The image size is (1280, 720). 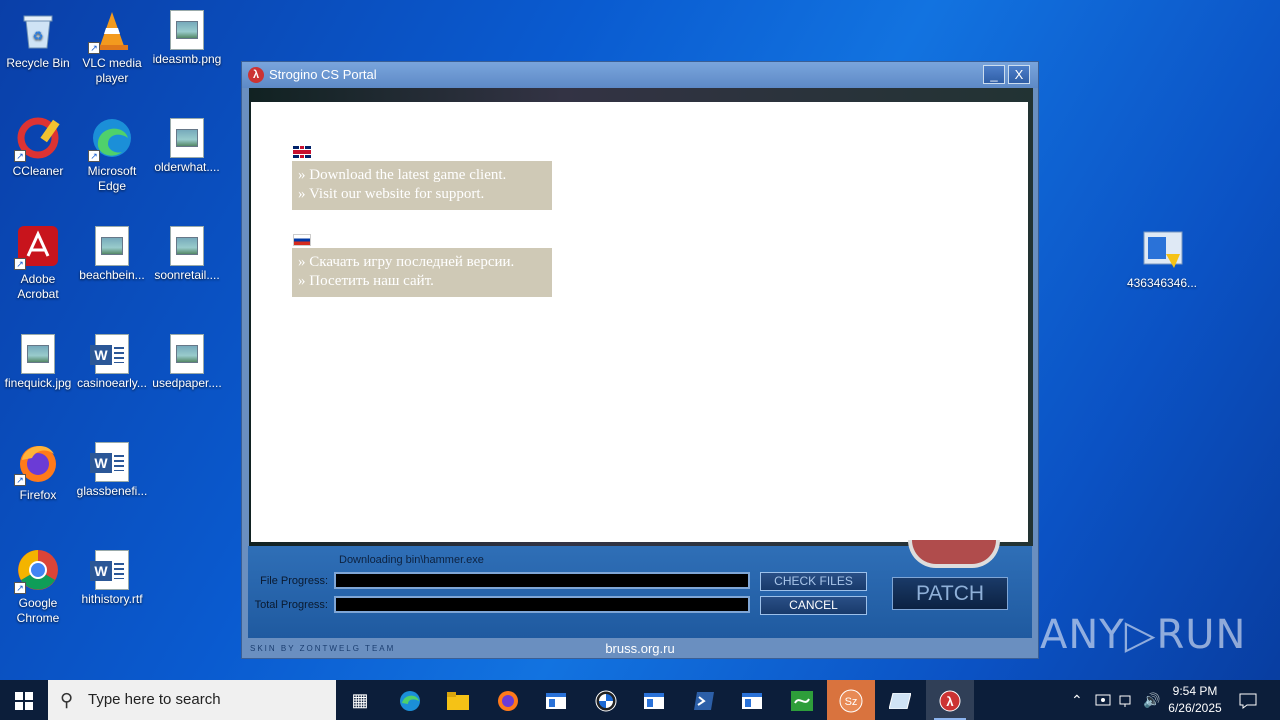 What do you see at coordinates (302, 240) in the screenshot?
I see `russia-flag-icon` at bounding box center [302, 240].